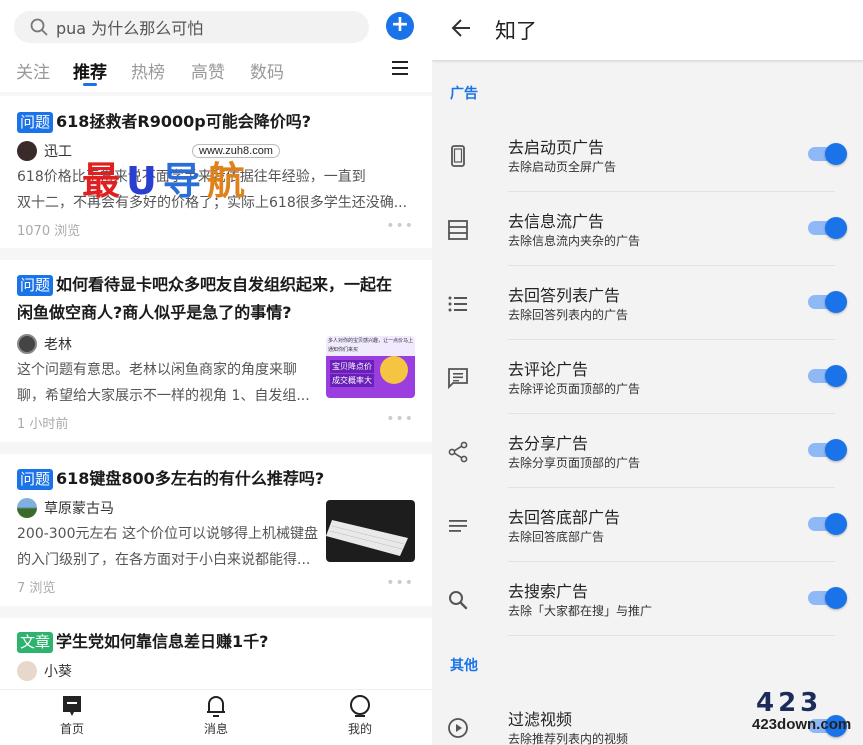 This screenshot has height=745, width=863. I want to click on menu-icon, so click(400, 70).